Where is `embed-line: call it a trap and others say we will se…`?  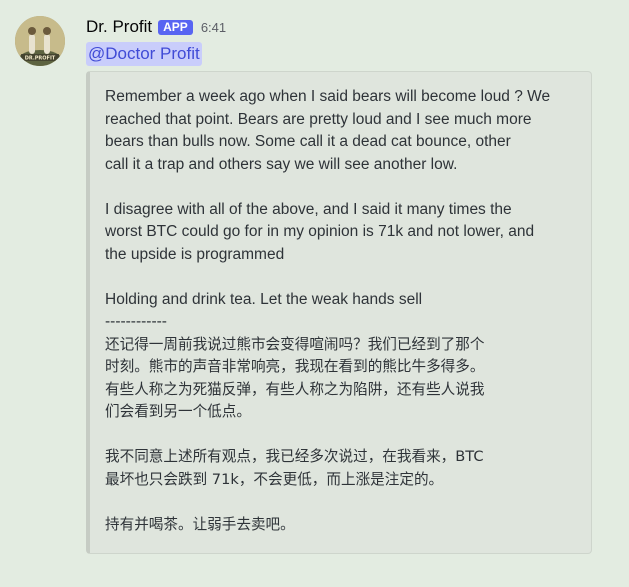
embed-line: call it a trap and others say we will se… is located at coordinates (281, 164).